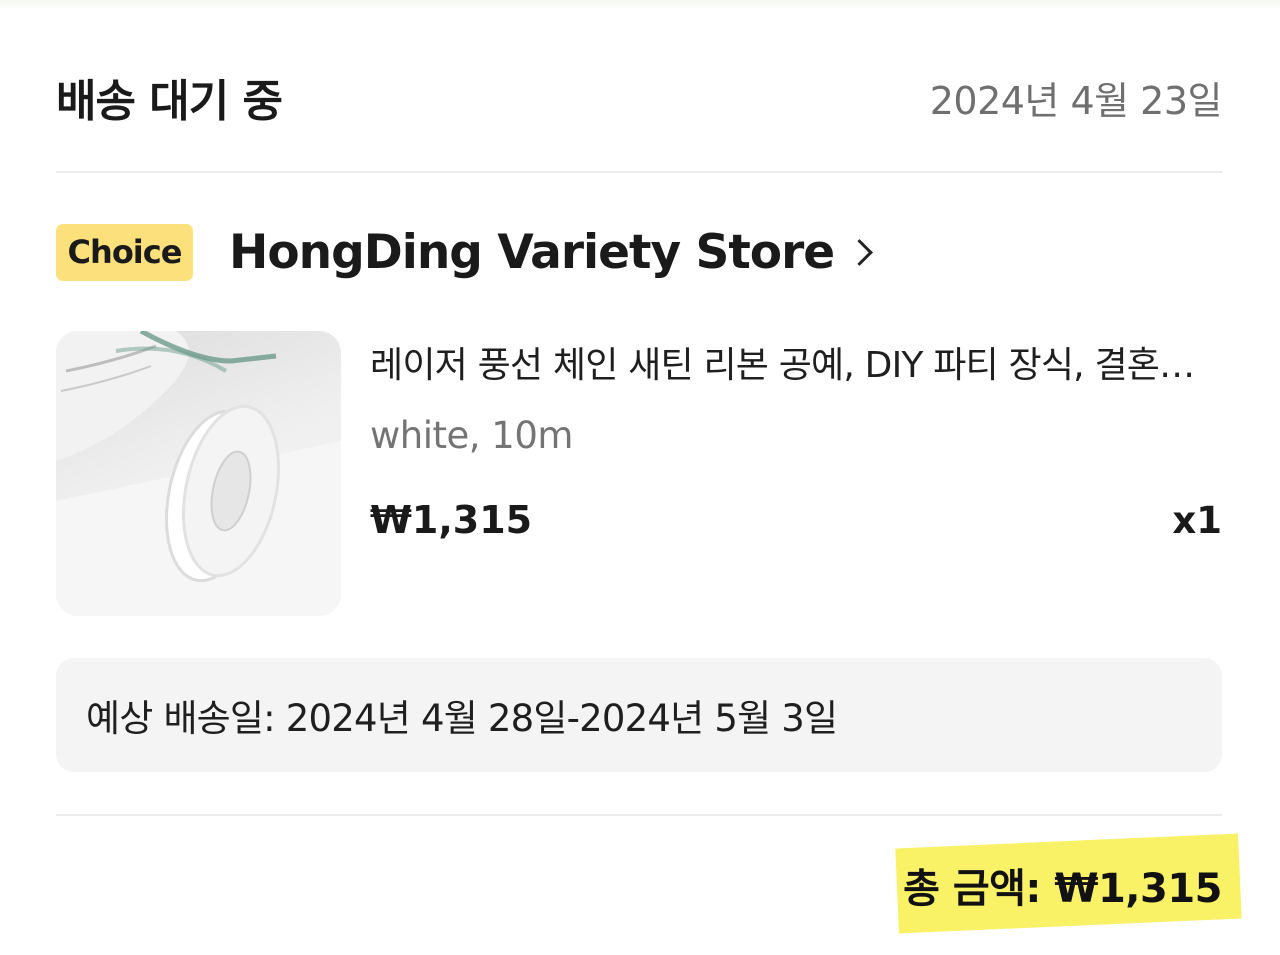 The height and width of the screenshot is (955, 1280). What do you see at coordinates (462, 718) in the screenshot?
I see `estimated-delivery-text: 예상 배송일: 2024년 4월 28일-2024년 5월 3일` at bounding box center [462, 718].